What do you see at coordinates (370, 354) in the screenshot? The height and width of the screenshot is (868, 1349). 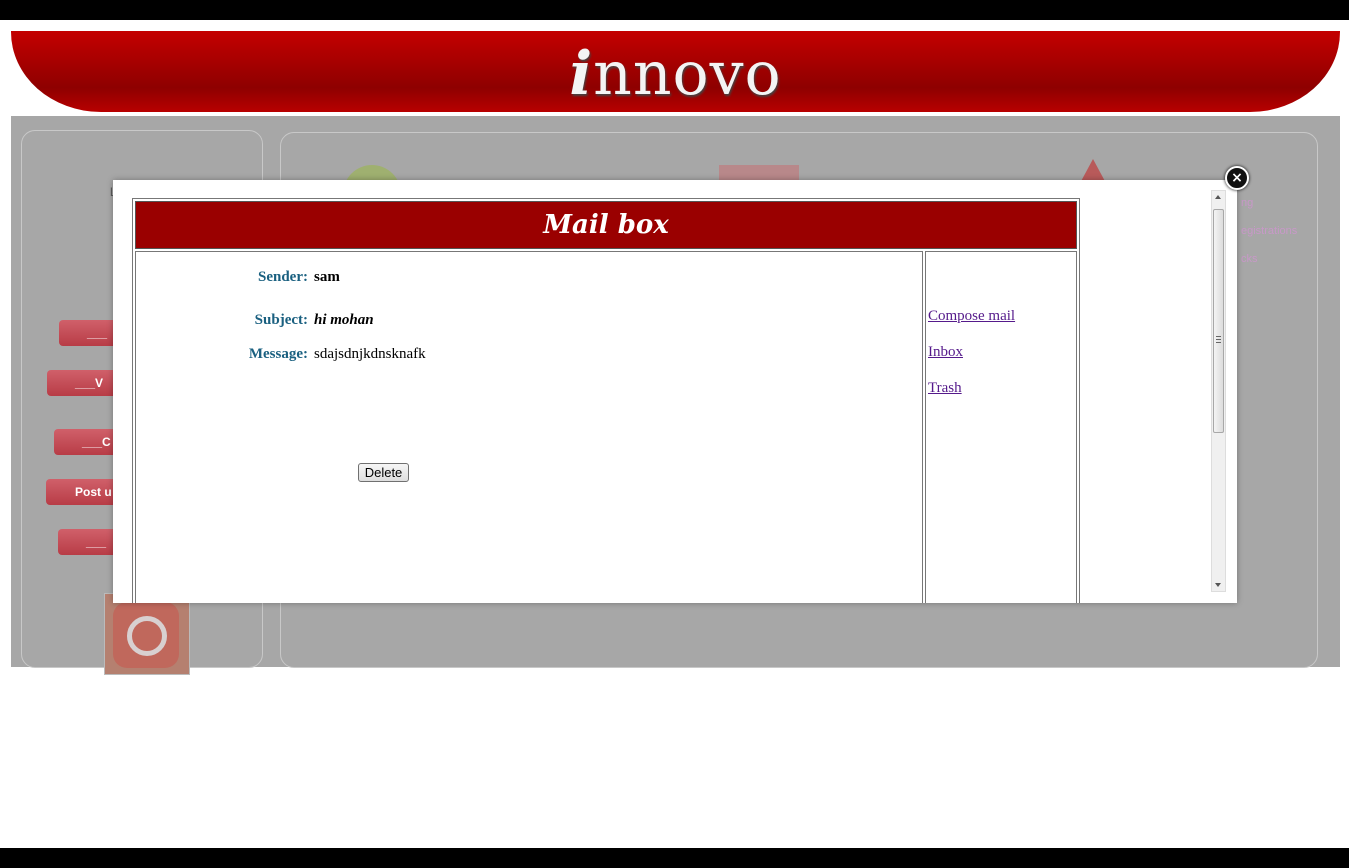 I see `message-value: sdajsdnjkdnsknafk` at bounding box center [370, 354].